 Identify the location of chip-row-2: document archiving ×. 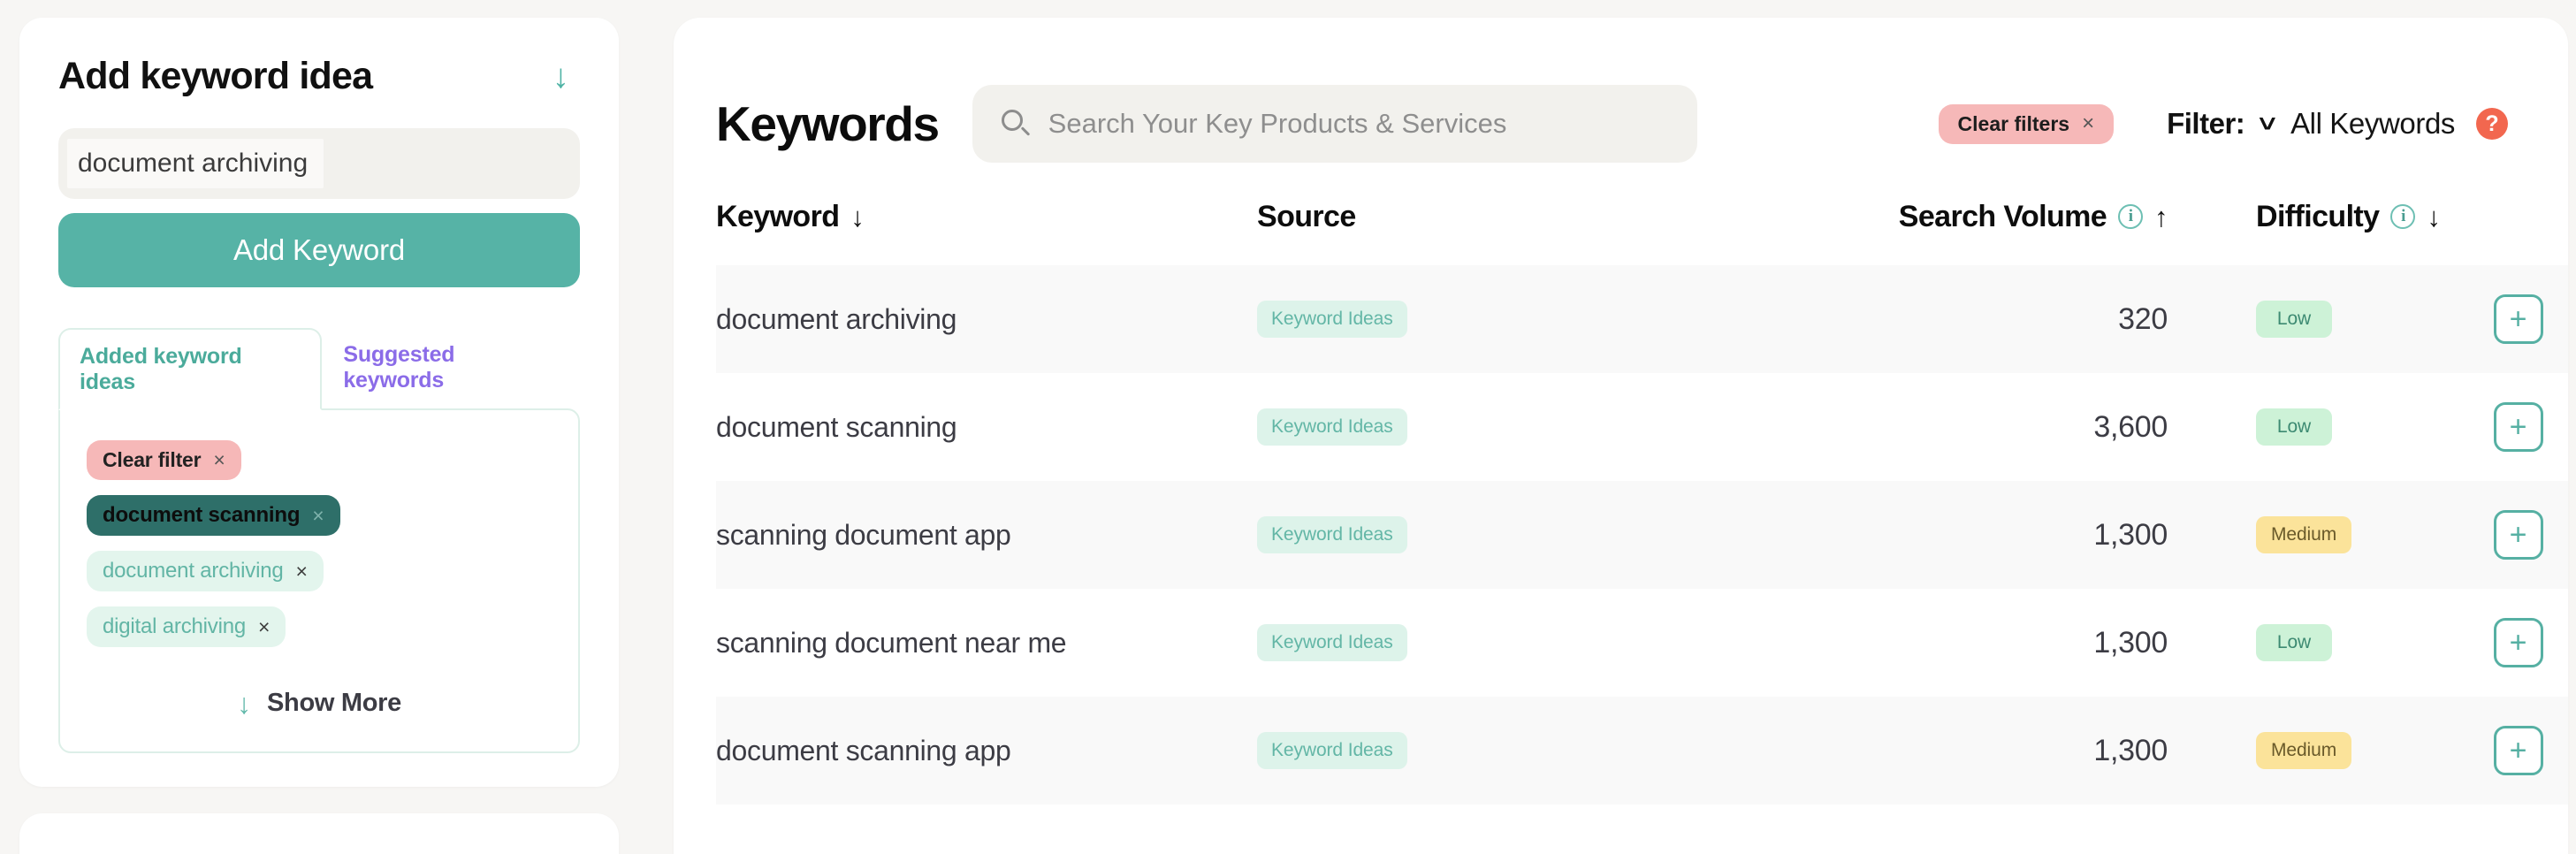
(319, 578).